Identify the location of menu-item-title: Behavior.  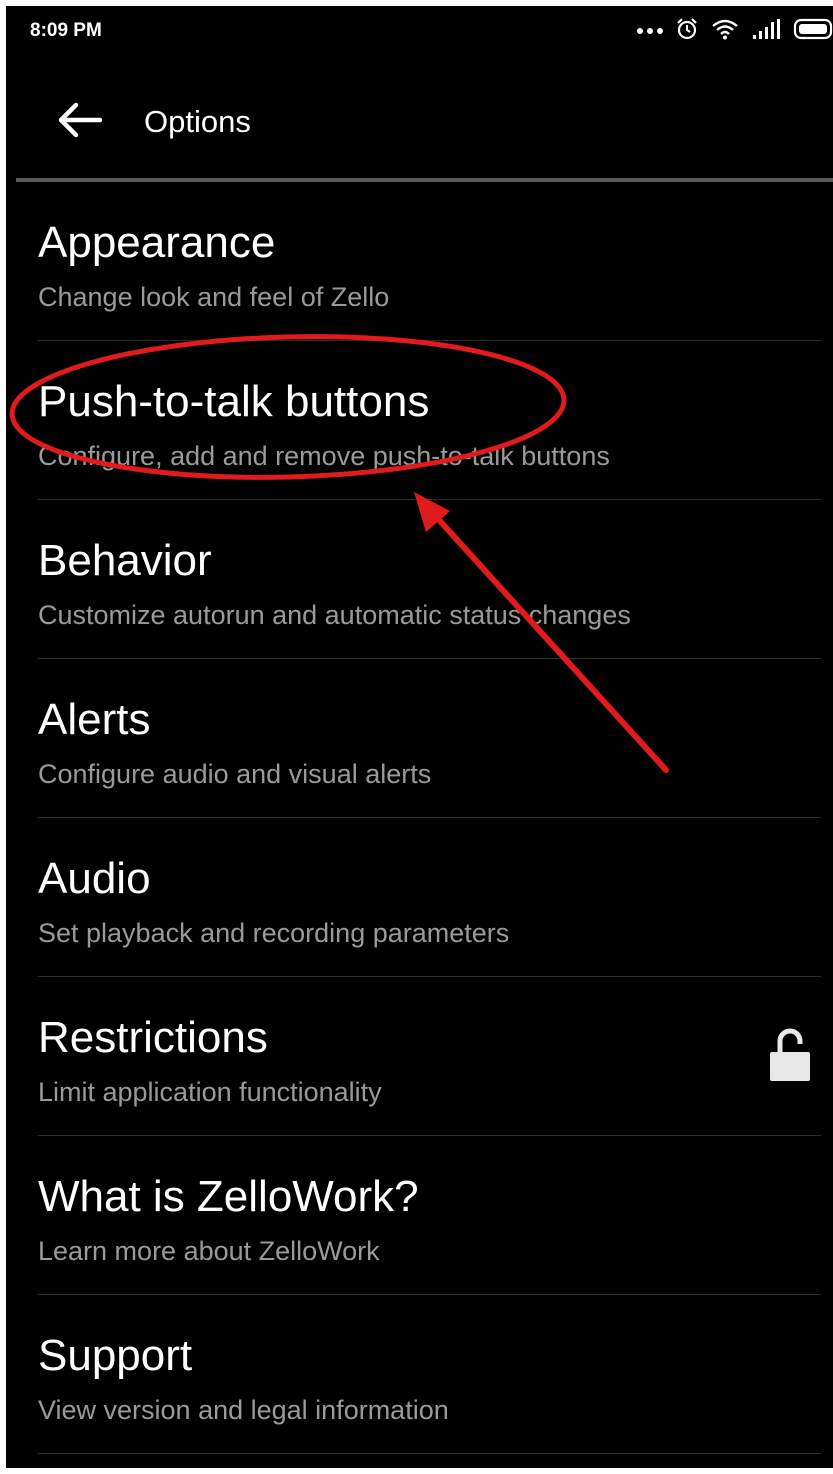
(125, 560).